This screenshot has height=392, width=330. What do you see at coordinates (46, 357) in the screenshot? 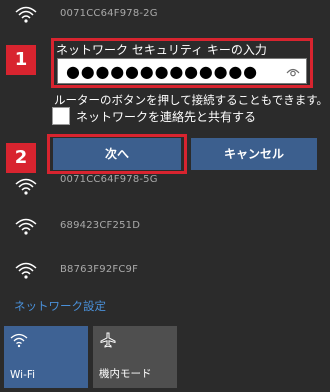
I see `wifi-tile: Wi-Fi` at bounding box center [46, 357].